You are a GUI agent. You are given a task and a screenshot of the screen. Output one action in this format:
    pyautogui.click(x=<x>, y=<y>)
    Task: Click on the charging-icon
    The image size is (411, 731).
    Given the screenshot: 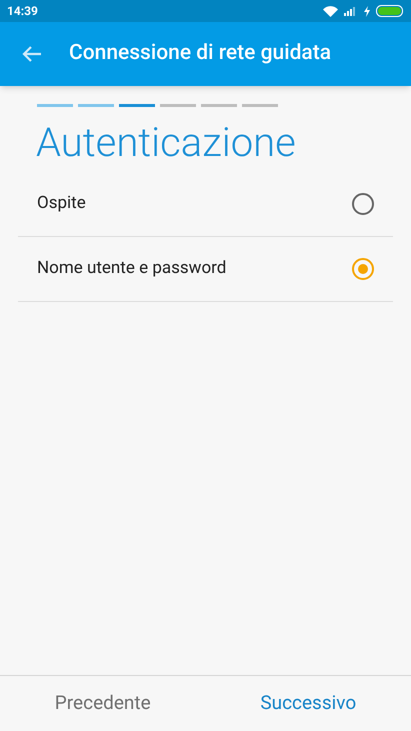 What is the action you would take?
    pyautogui.click(x=367, y=11)
    